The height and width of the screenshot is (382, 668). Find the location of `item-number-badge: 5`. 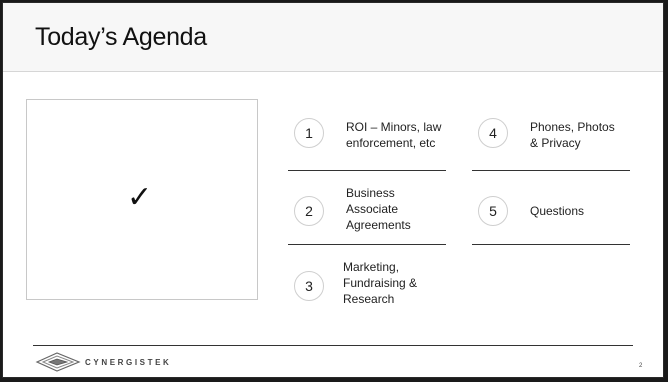

item-number-badge: 5 is located at coordinates (493, 211).